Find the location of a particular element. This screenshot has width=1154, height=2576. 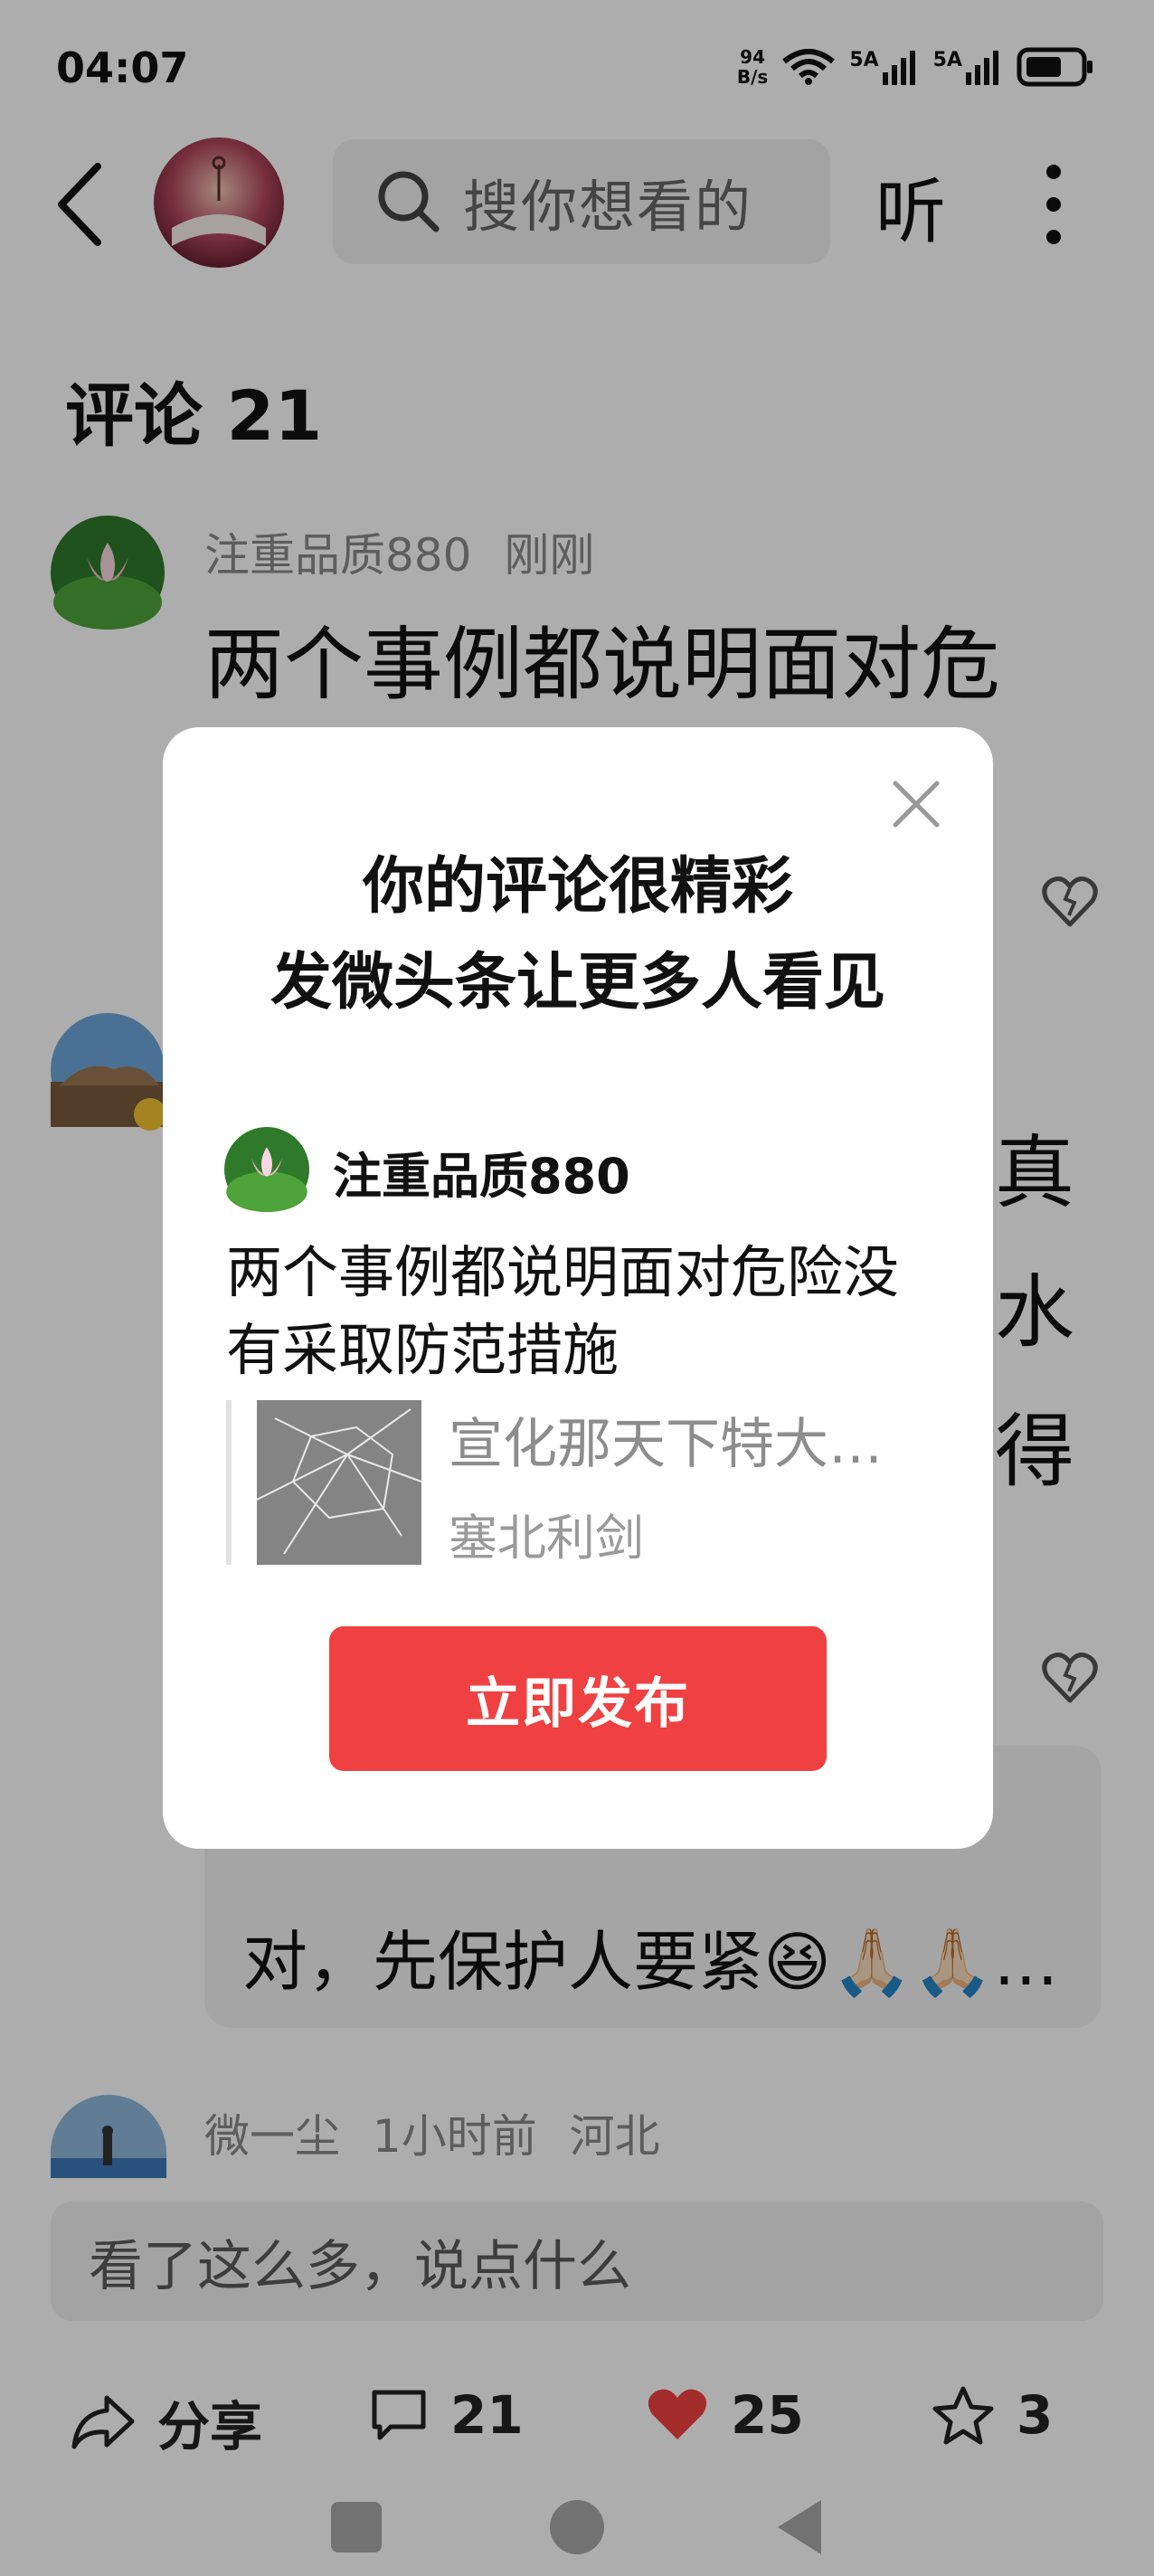

user-avatar is located at coordinates (266, 1169).